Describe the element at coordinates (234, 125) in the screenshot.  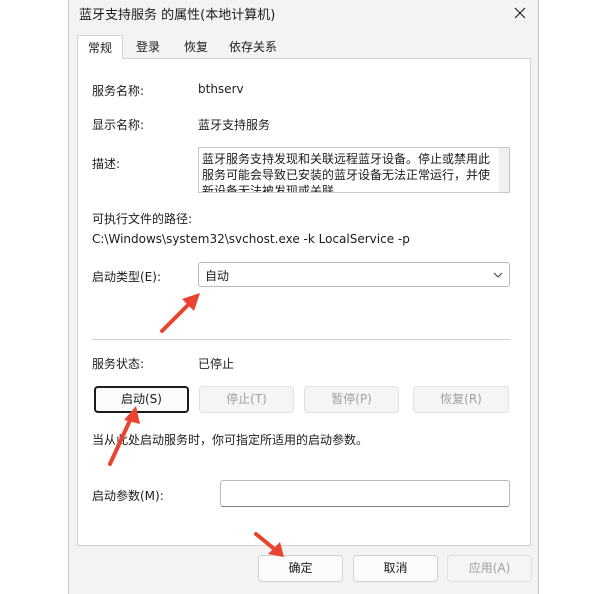
I see `display-name-value: 蓝牙支持服务` at that location.